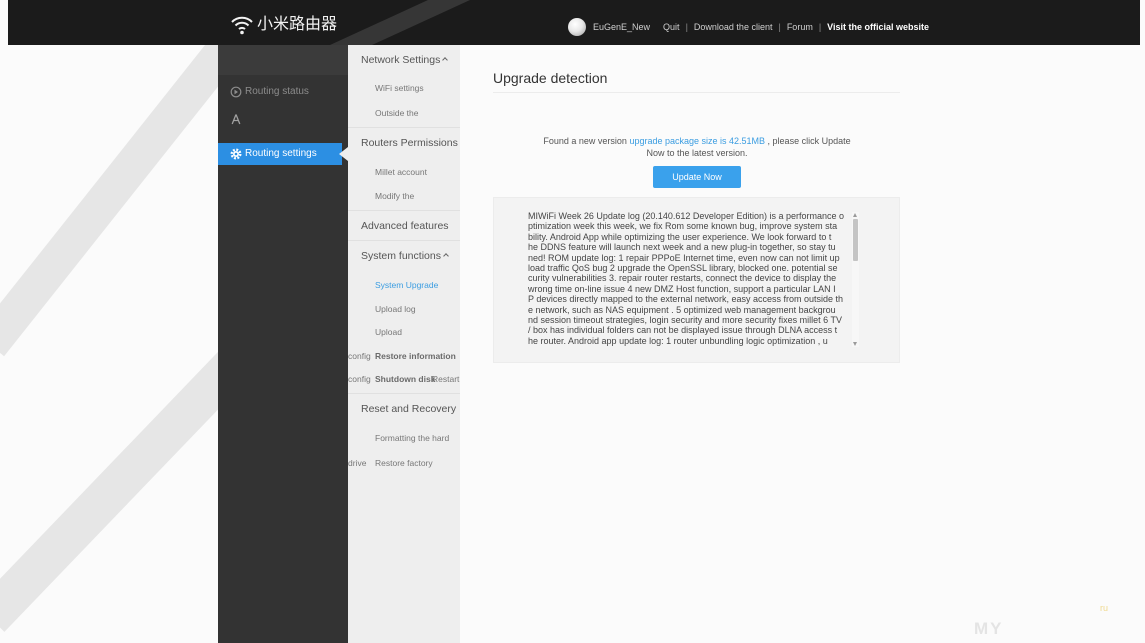  I want to click on submenu-item-wifi-settings: WiFi settings, so click(399, 88).